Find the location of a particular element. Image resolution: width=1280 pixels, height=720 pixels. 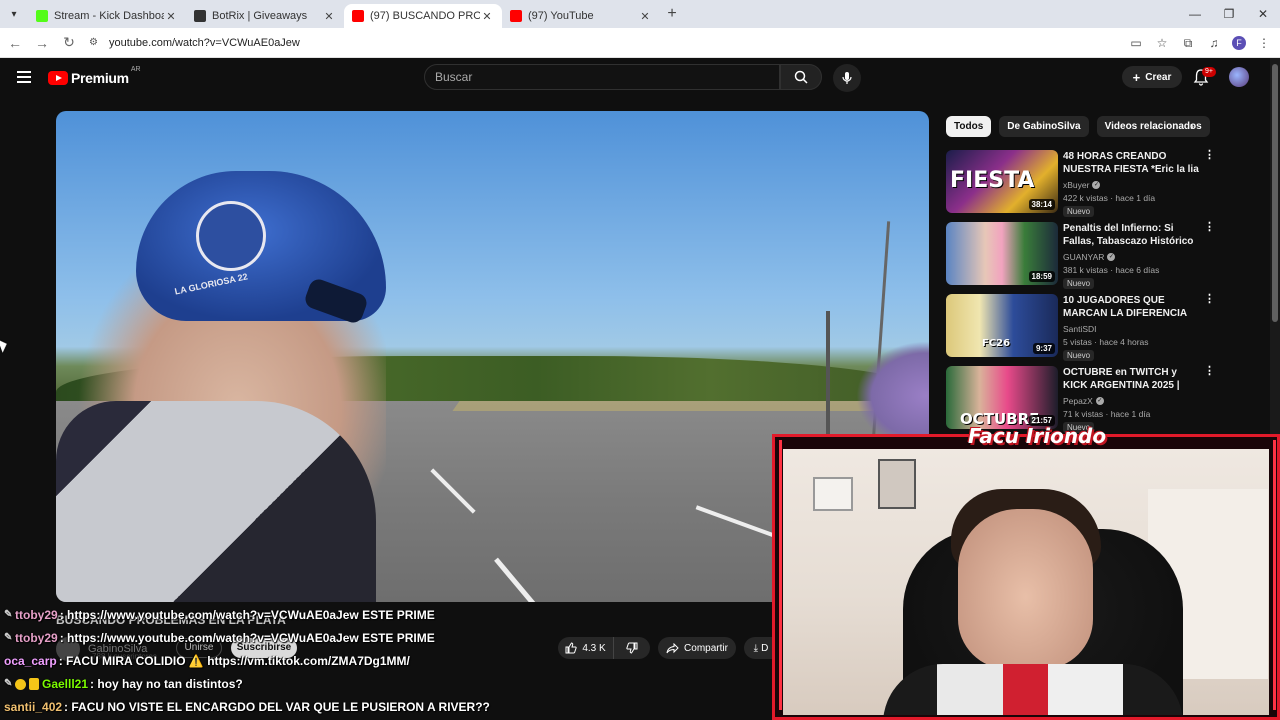

video-thumbnail: FIESTA 38:14 is located at coordinates (1002, 181).